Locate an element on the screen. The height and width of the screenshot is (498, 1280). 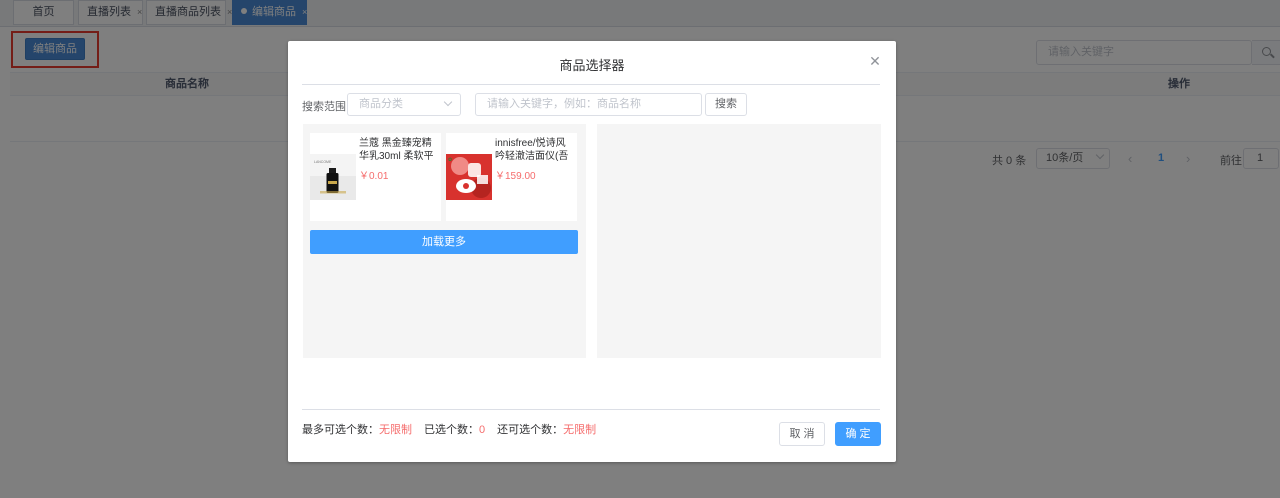
search-scope-label: 搜索范围 is located at coordinates (324, 107).